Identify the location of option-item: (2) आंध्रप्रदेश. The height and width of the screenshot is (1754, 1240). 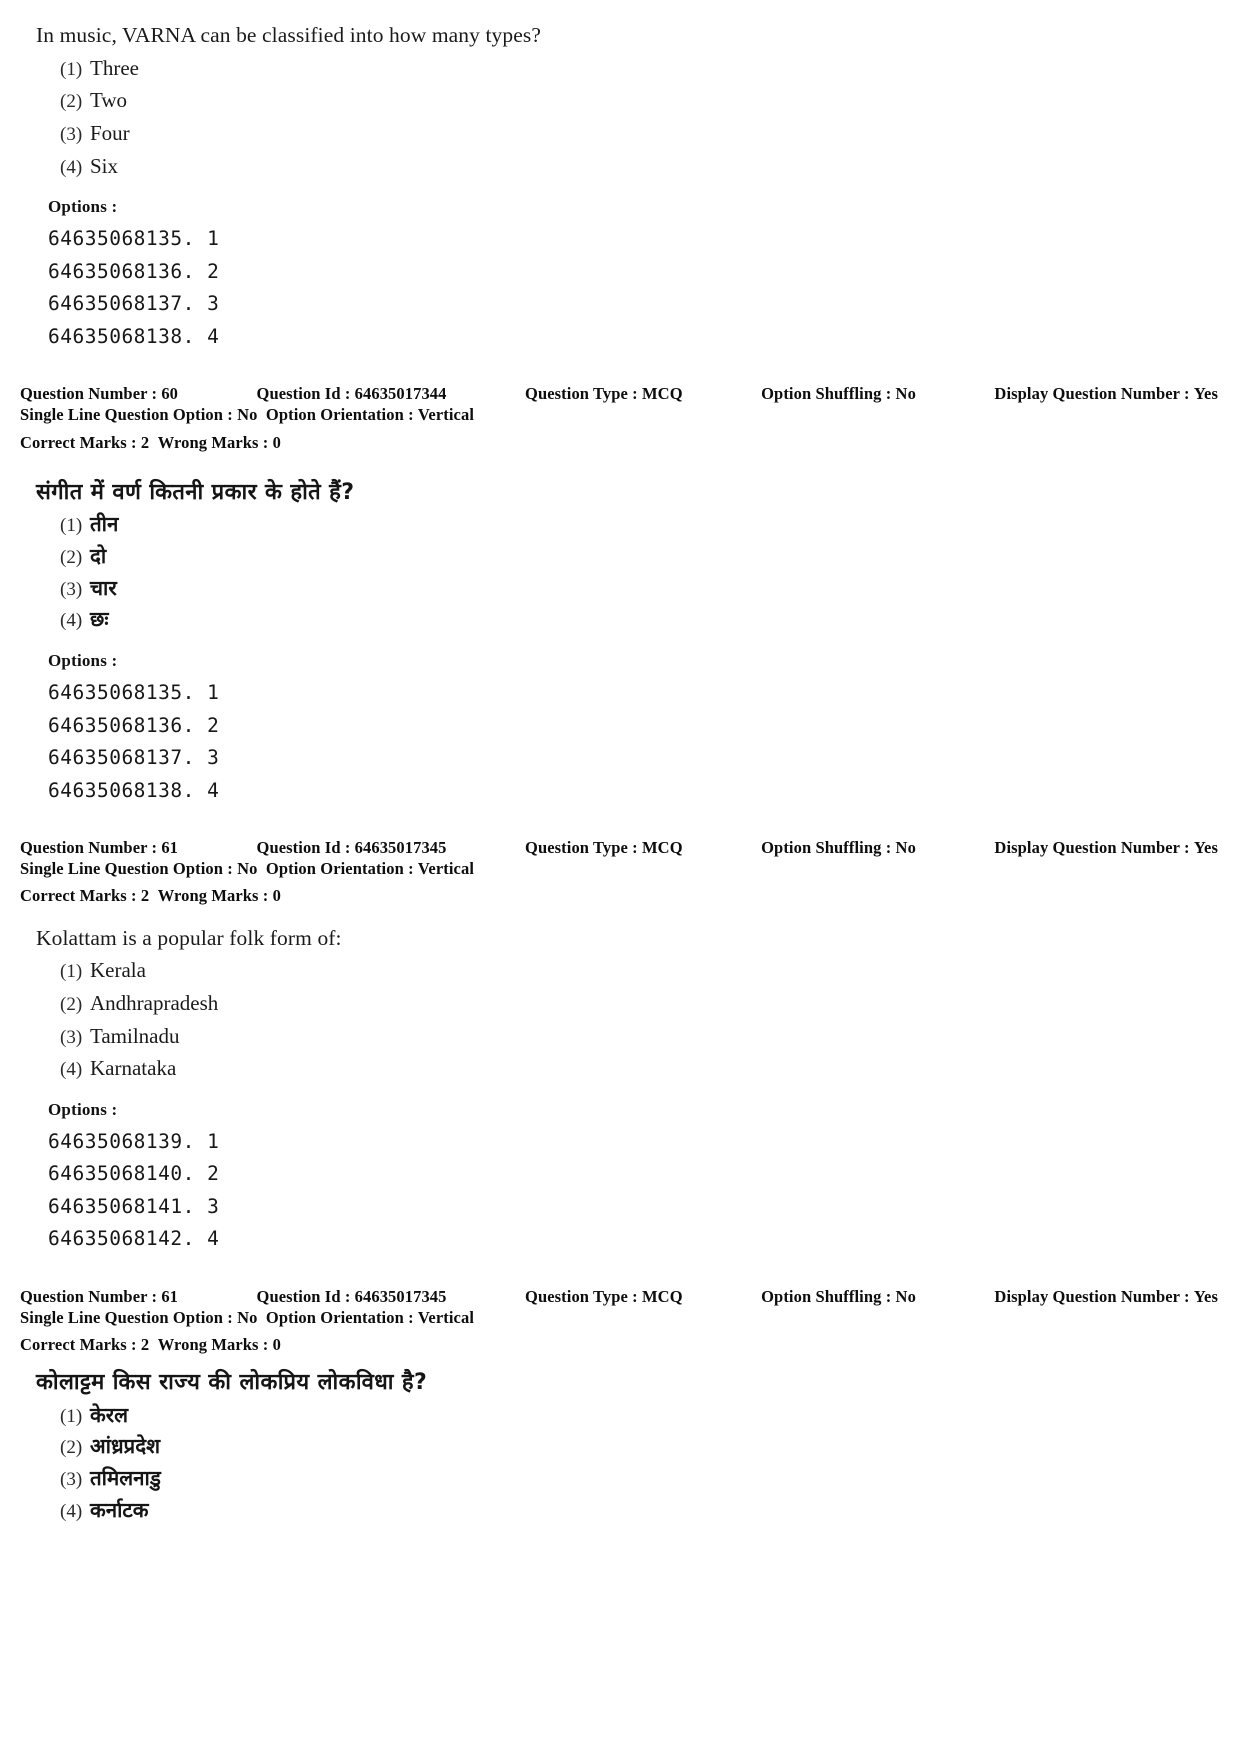
(620, 1447).